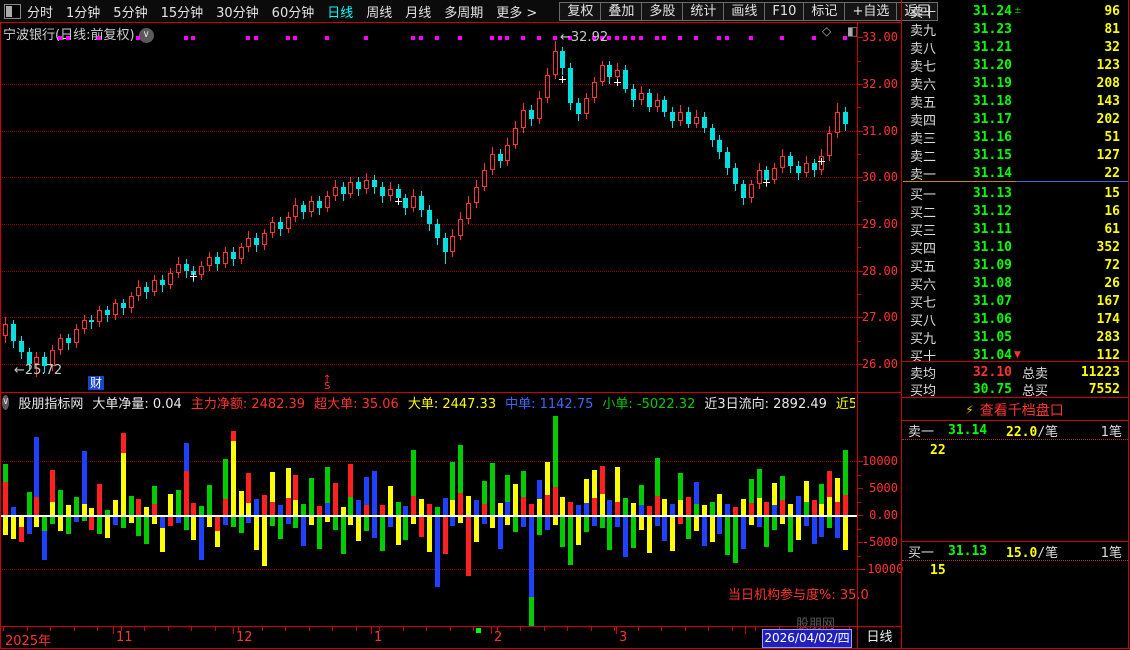 The height and width of the screenshot is (650, 1130). Describe the element at coordinates (1015, 83) in the screenshot. I see `order-book-row: 卖六 31.19 208` at that location.